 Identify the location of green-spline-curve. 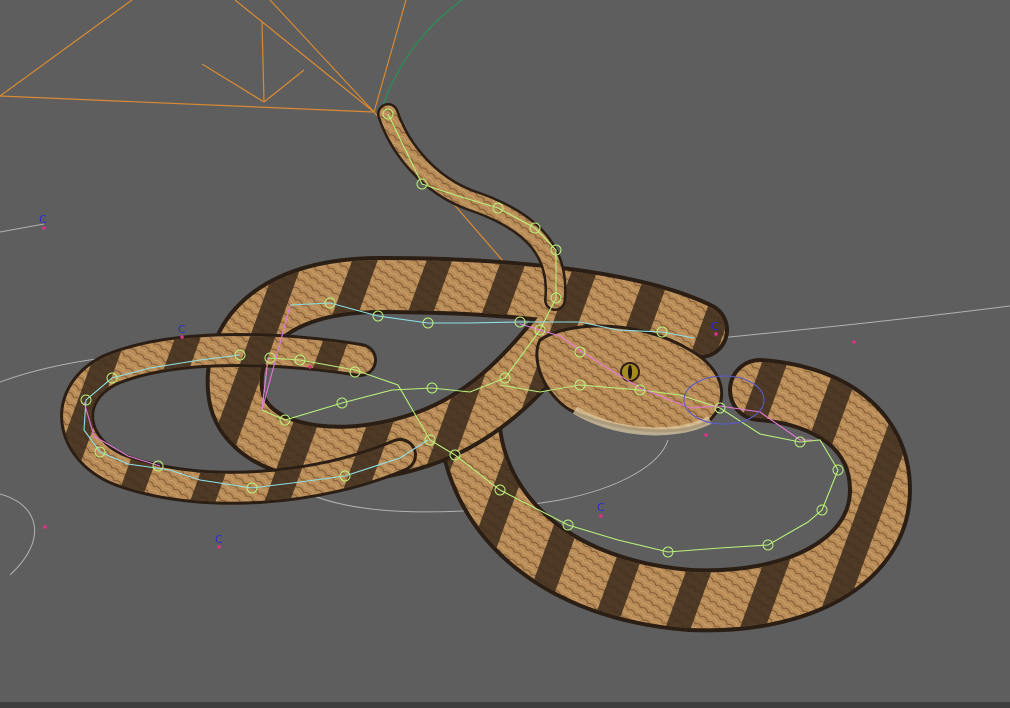
(422, 54).